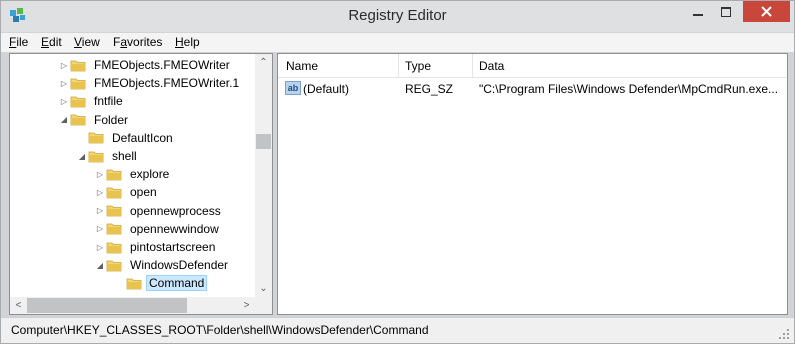 The image size is (795, 344). I want to click on tree-item: ▷ explore, so click(133, 174).